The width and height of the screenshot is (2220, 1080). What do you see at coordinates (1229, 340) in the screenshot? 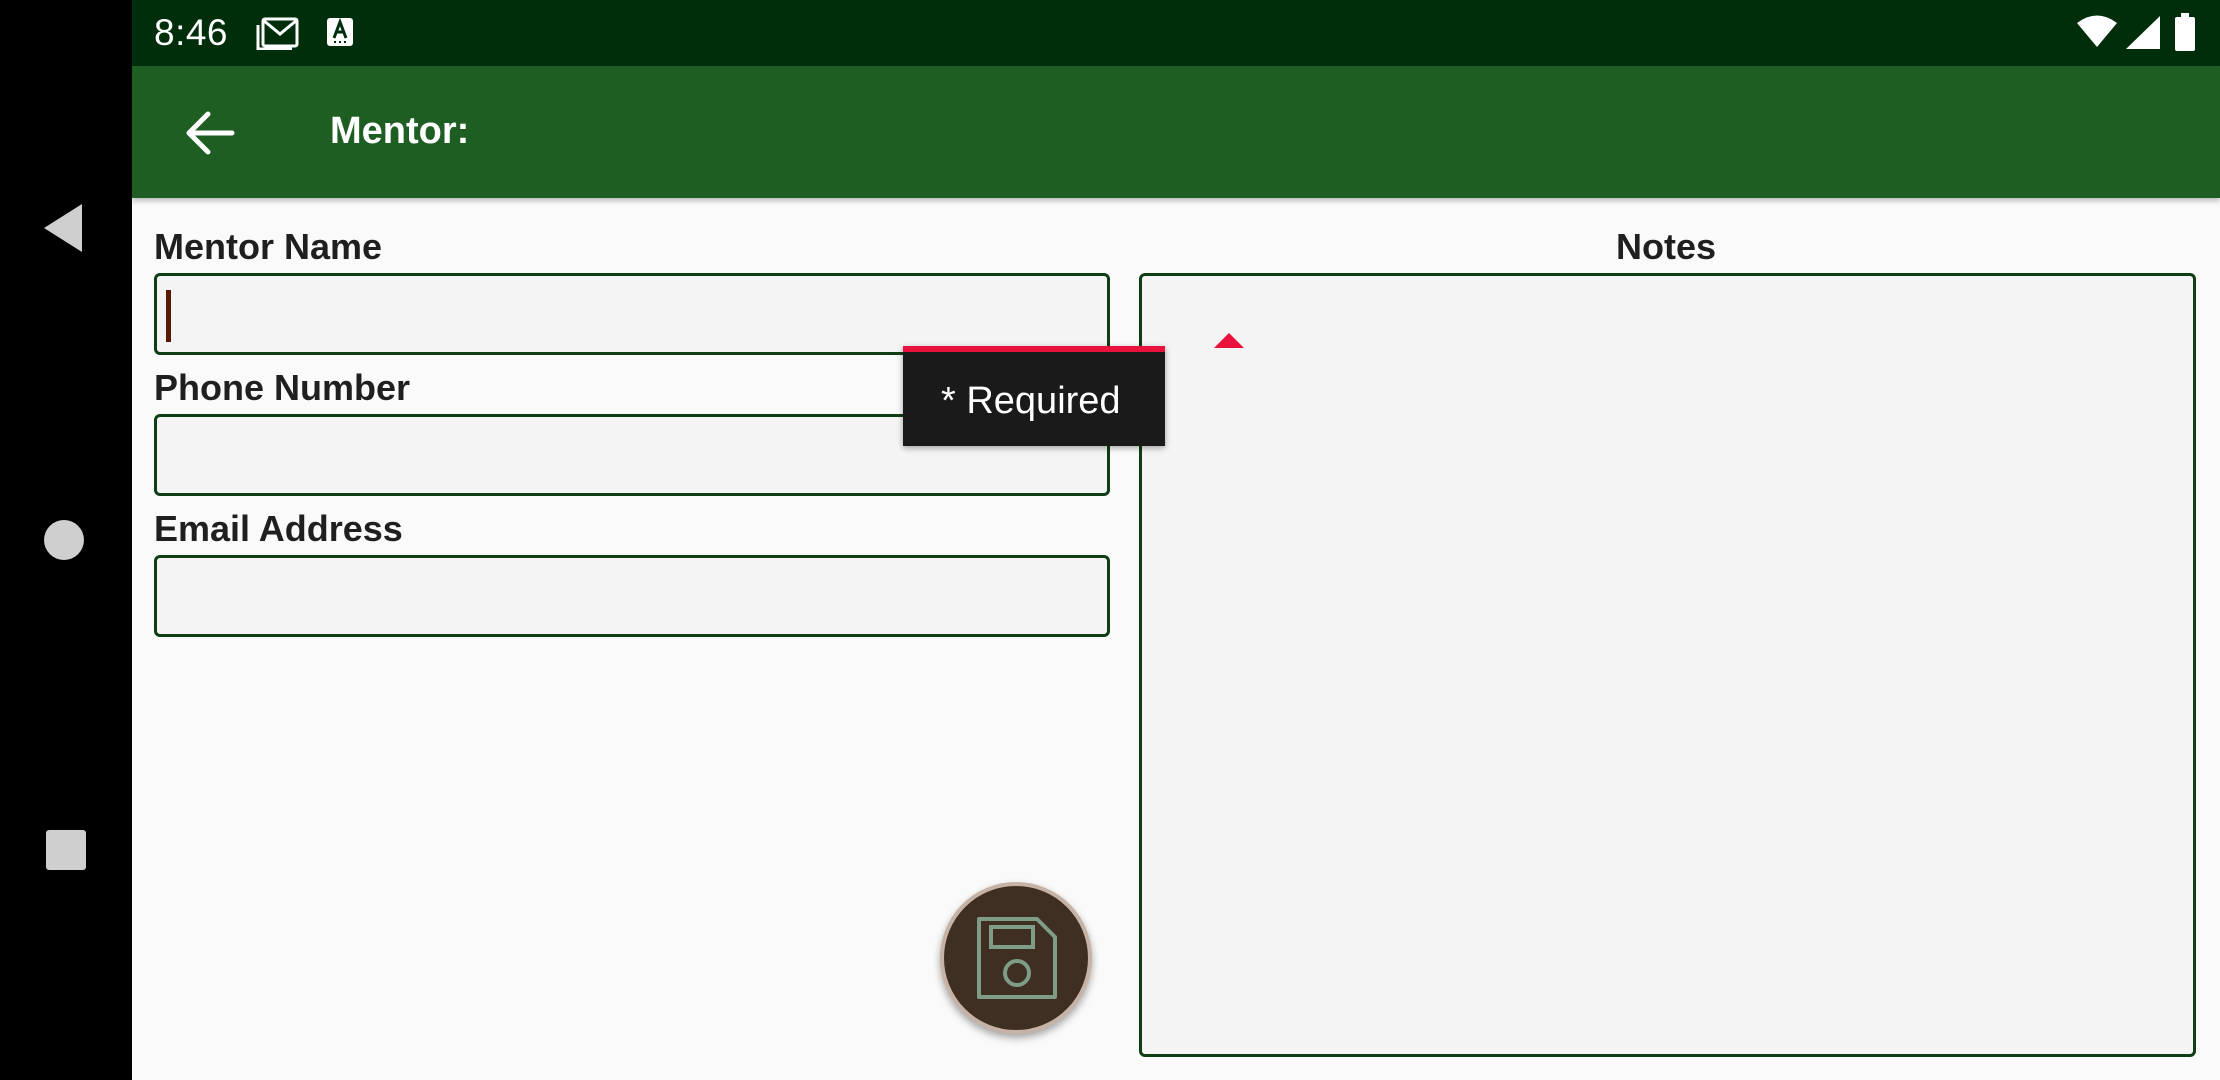
I see `tooltip-pointer` at bounding box center [1229, 340].